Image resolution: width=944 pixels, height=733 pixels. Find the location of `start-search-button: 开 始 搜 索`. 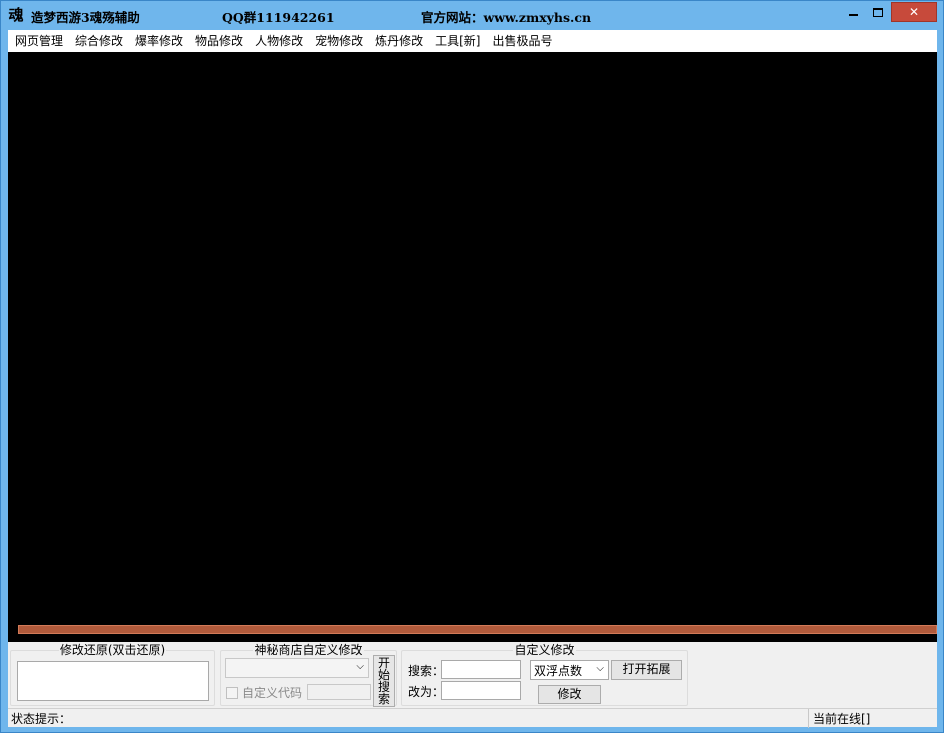

start-search-button: 开 始 搜 索 is located at coordinates (384, 681).